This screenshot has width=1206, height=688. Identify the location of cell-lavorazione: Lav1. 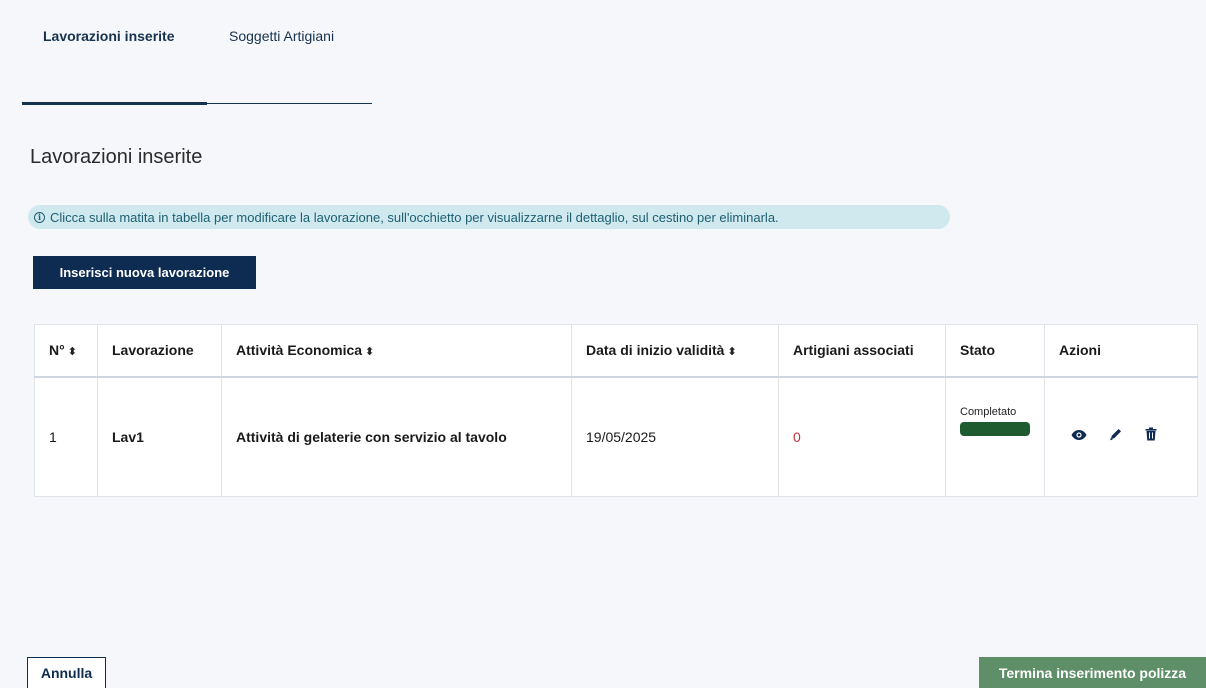
(159, 436).